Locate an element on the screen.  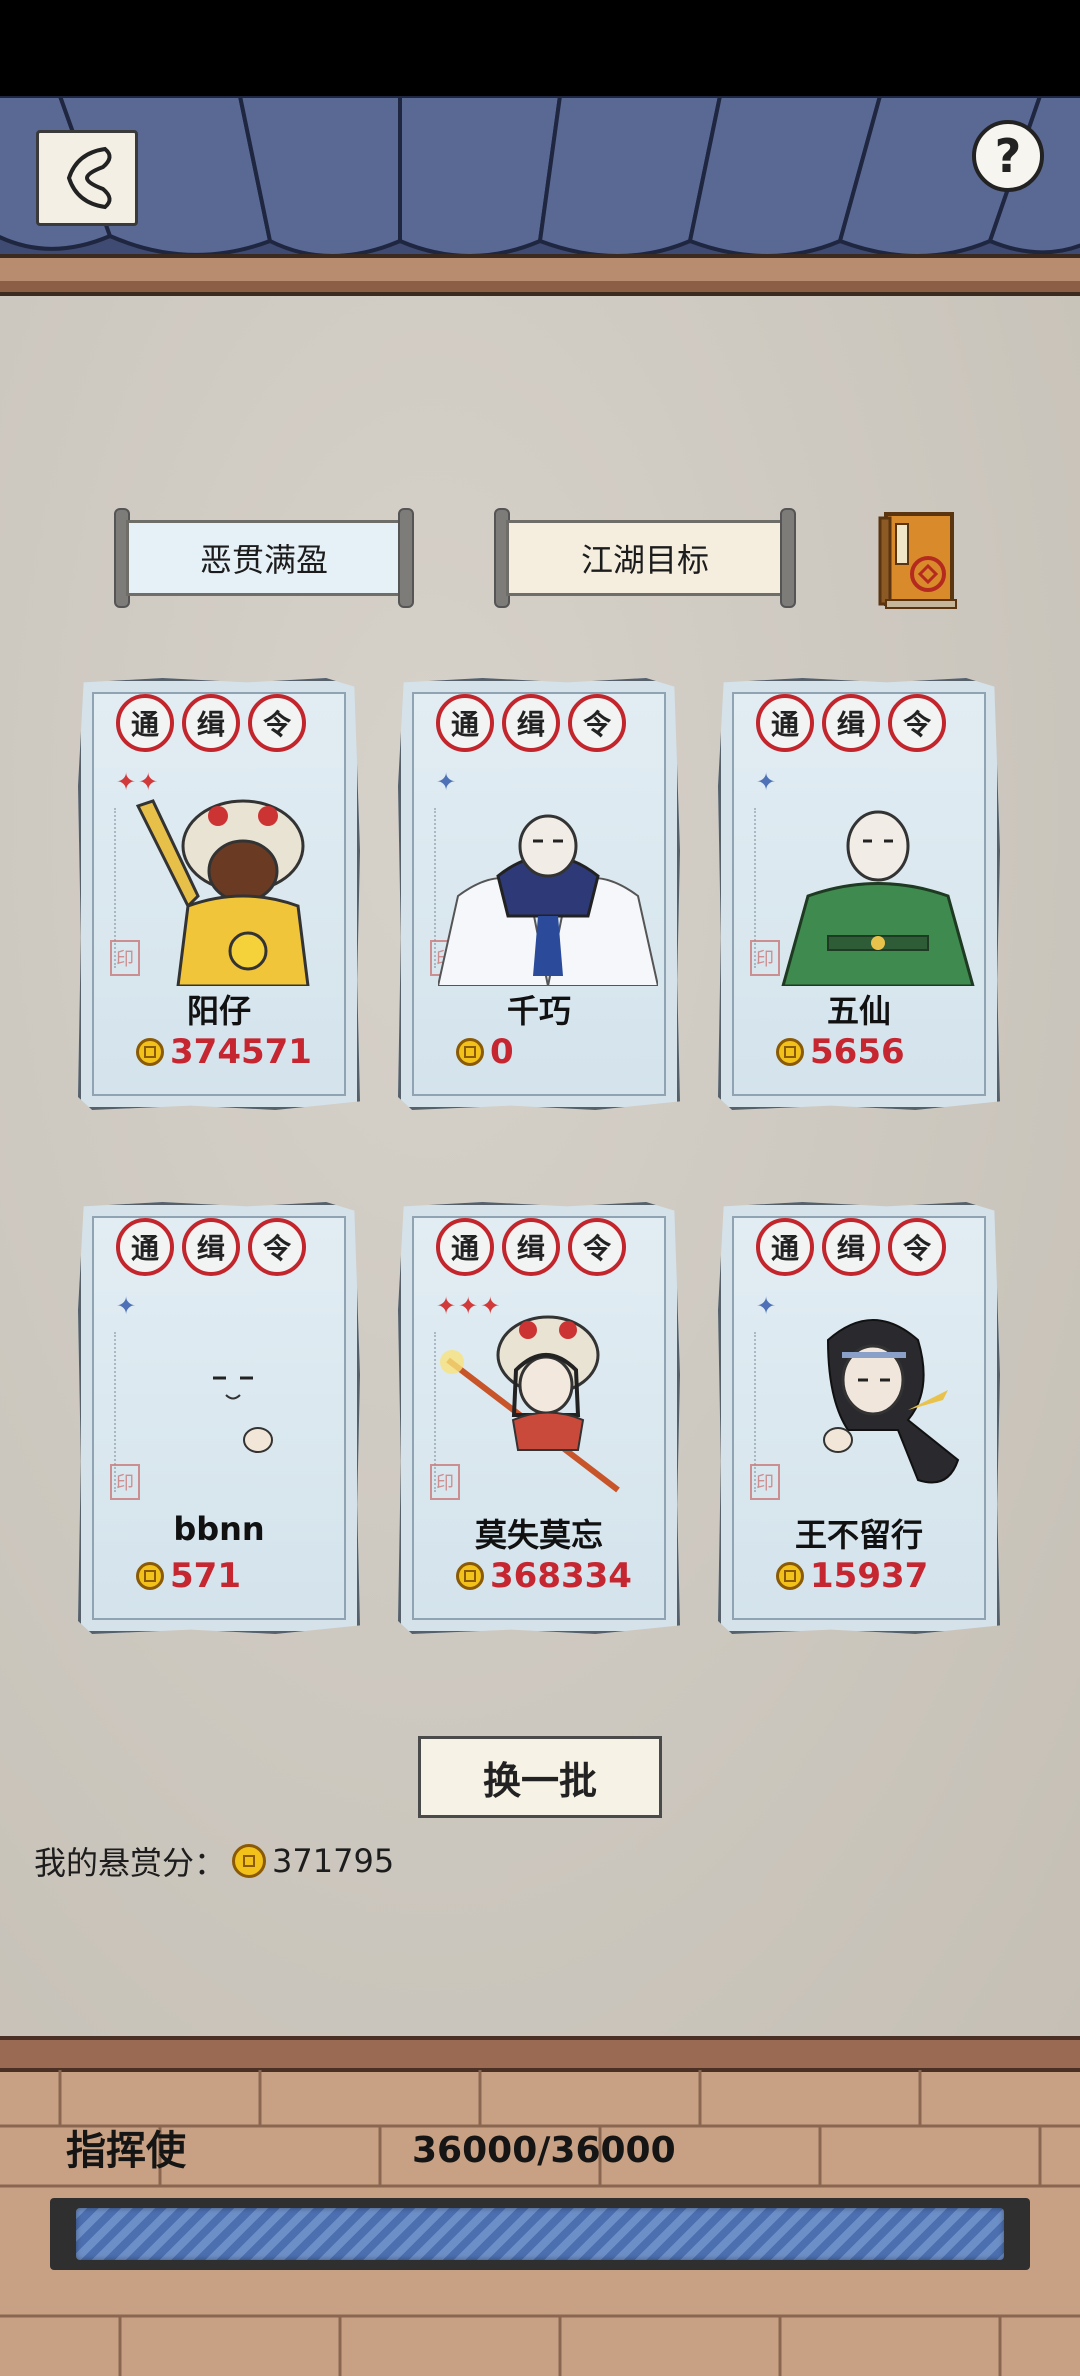
help-button: ? is located at coordinates (1008, 156).